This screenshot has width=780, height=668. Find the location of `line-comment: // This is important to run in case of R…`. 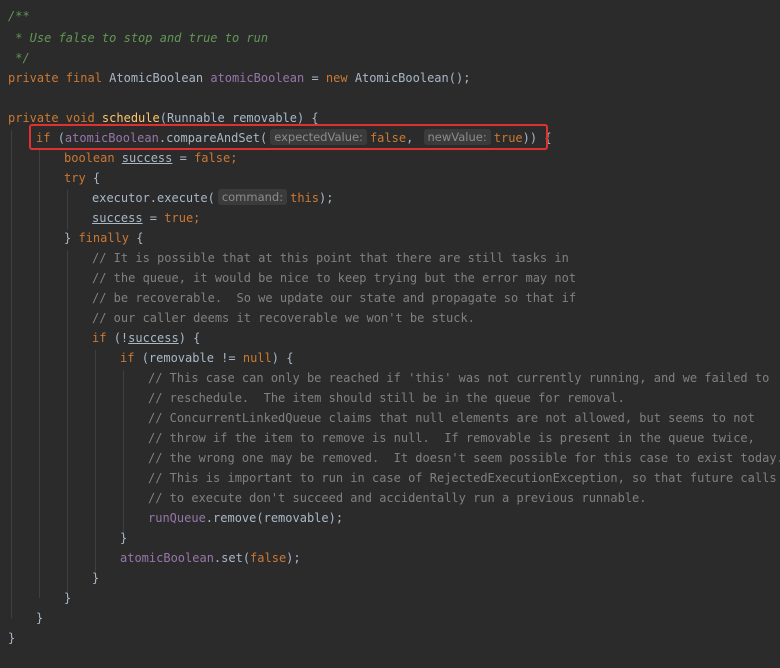

line-comment: // This is important to run in case of R… is located at coordinates (462, 478).